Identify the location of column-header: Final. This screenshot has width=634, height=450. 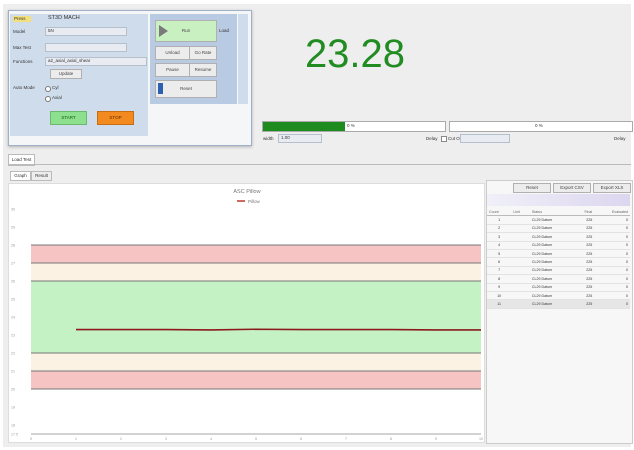
(584, 212).